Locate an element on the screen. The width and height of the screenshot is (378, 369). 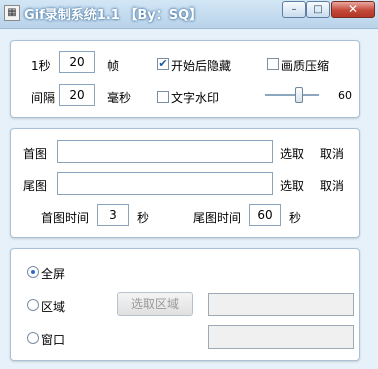
minimize-button: – is located at coordinates (294, 9).